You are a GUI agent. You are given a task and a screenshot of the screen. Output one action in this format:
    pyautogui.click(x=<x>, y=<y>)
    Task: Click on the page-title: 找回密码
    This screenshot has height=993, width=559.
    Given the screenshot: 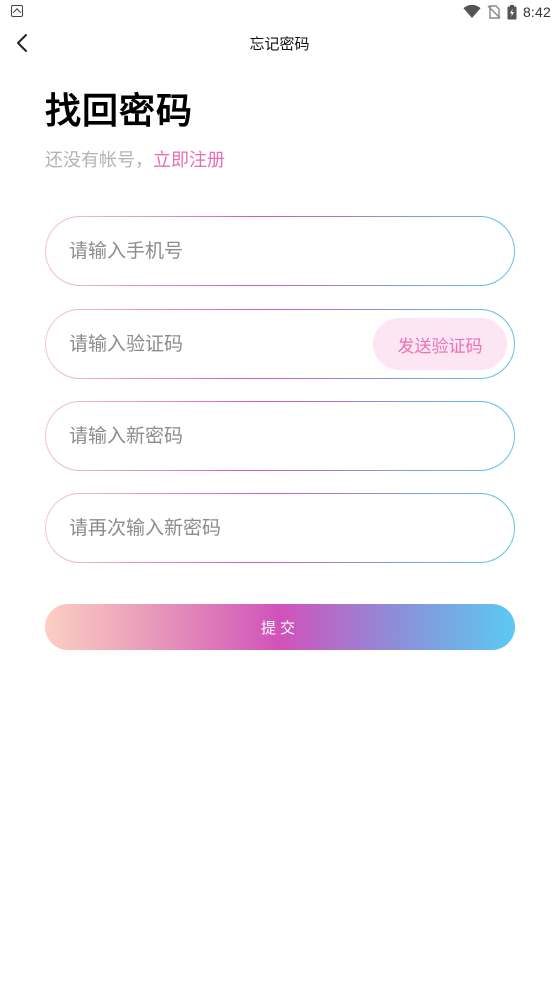 What is the action you would take?
    pyautogui.click(x=119, y=111)
    